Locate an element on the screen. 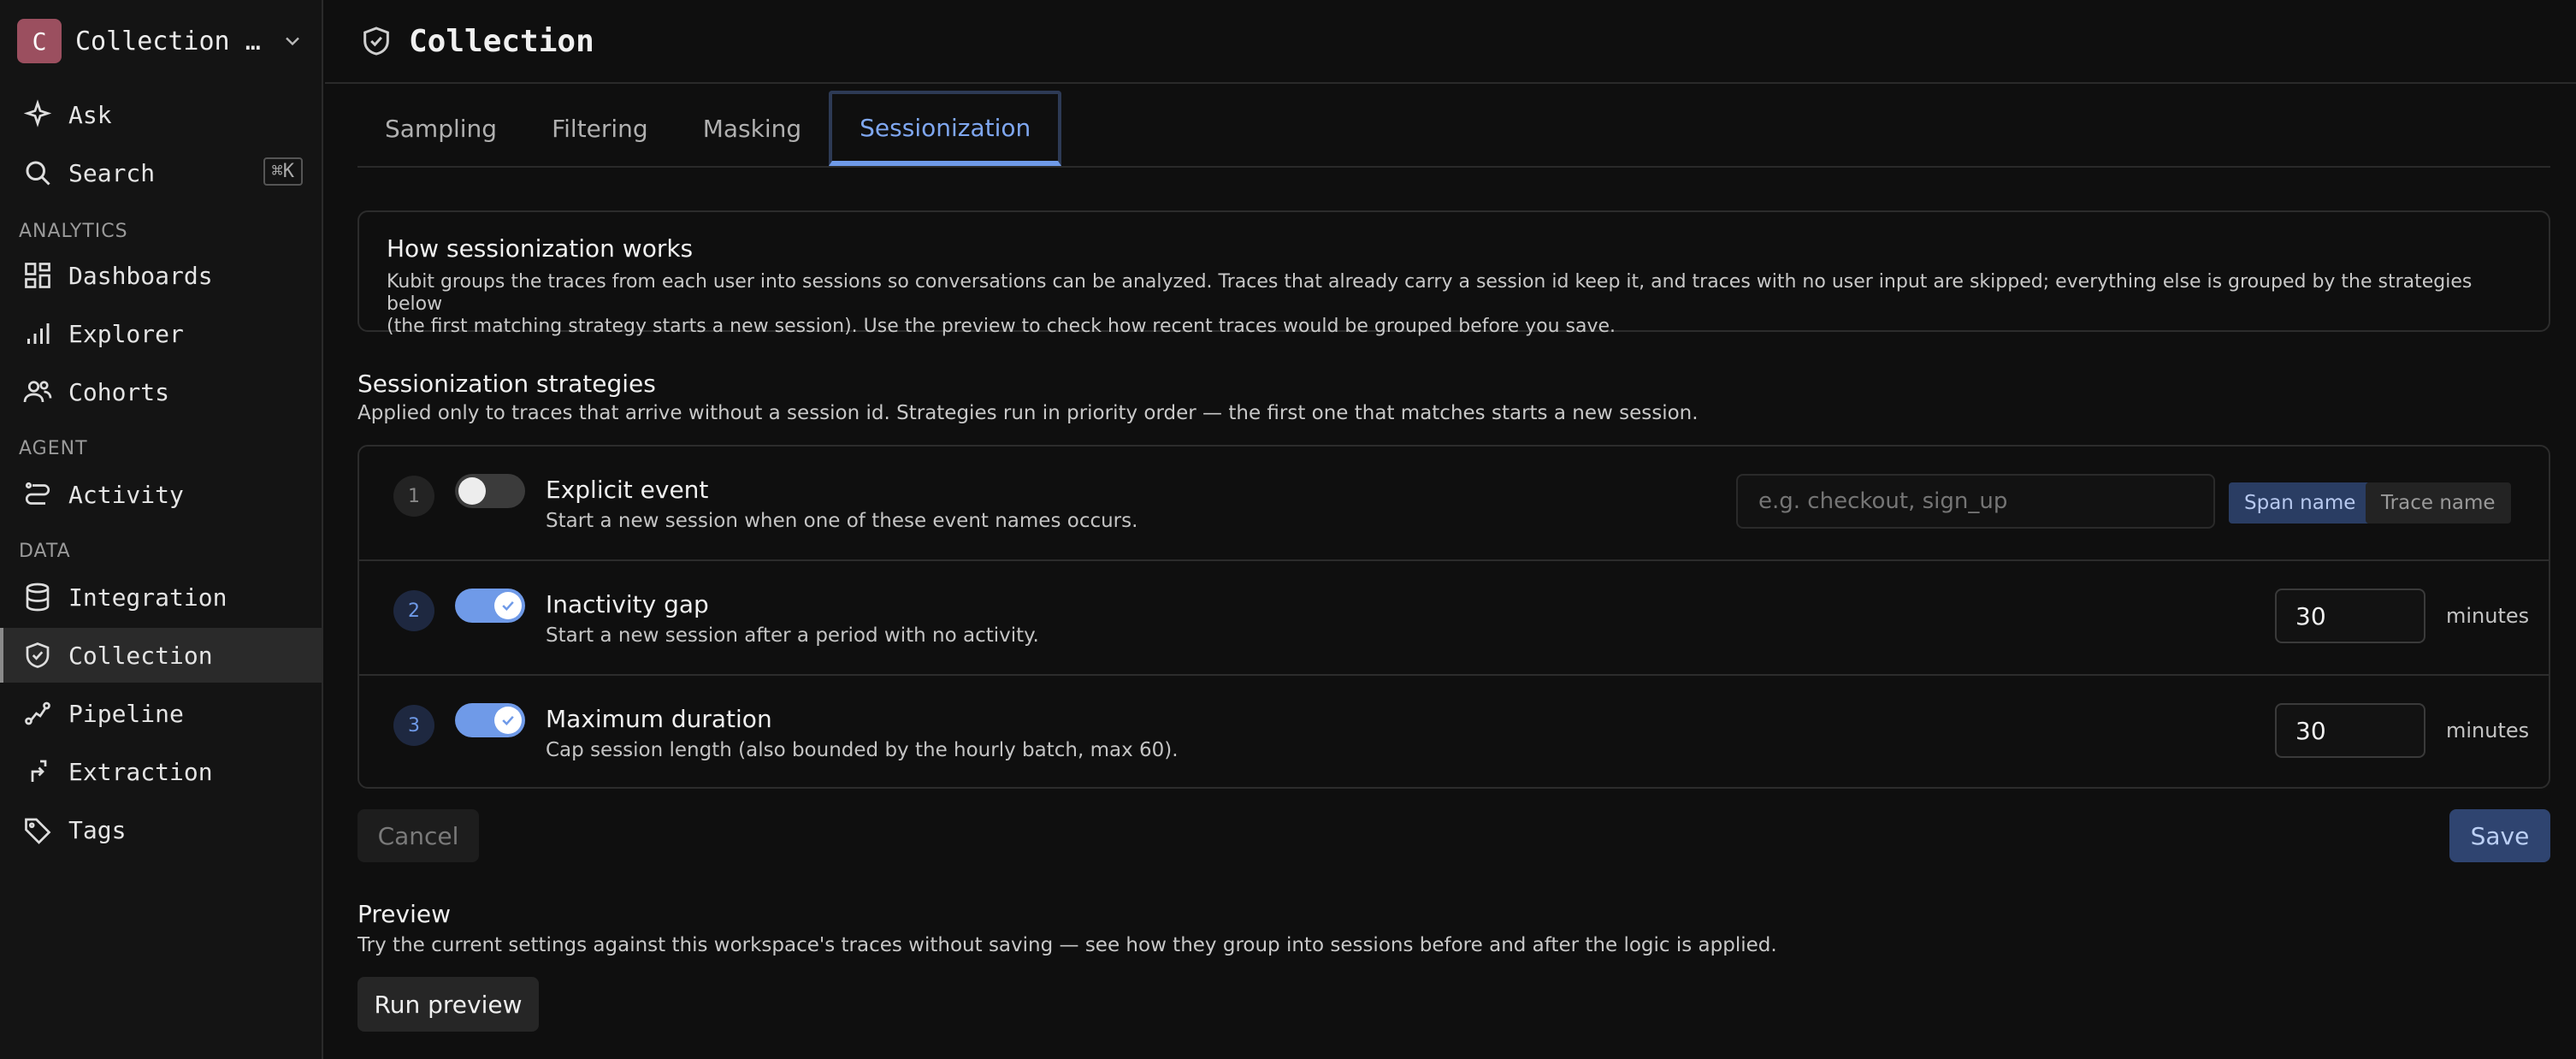 The width and height of the screenshot is (2576, 1059). users-icon is located at coordinates (37, 392).